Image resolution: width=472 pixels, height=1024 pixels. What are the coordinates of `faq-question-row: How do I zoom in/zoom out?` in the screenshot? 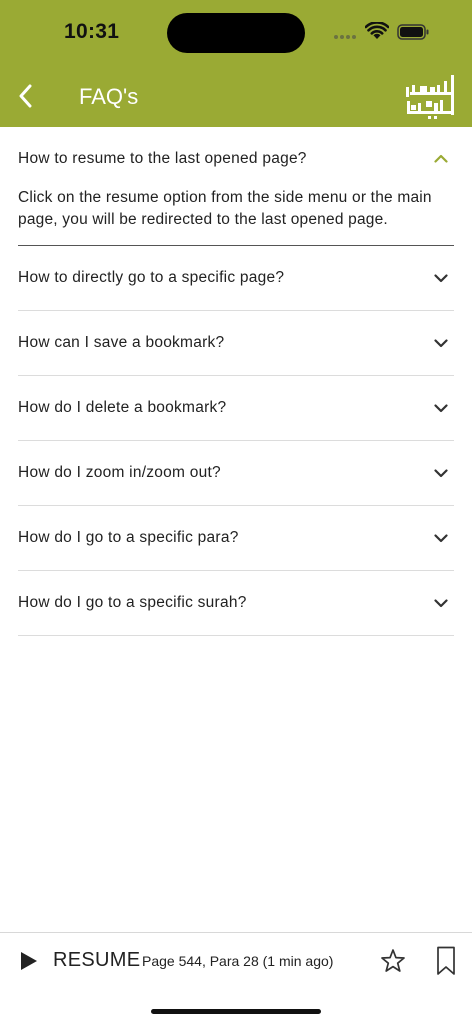 It's located at (236, 473).